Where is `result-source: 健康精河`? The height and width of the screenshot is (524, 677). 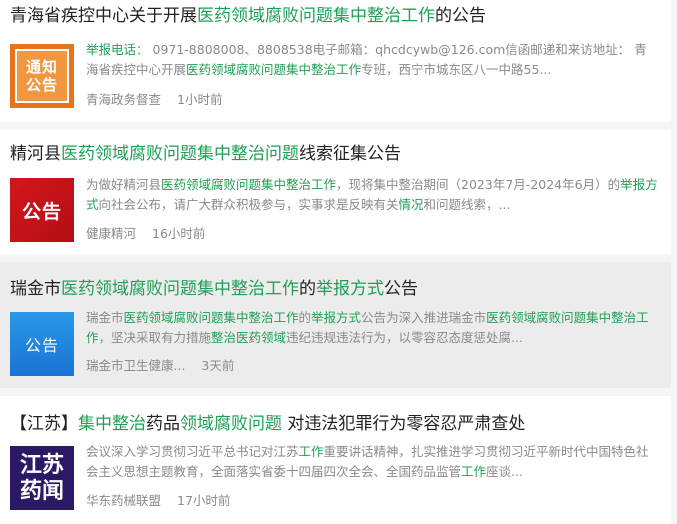
result-source: 健康精河 is located at coordinates (111, 233).